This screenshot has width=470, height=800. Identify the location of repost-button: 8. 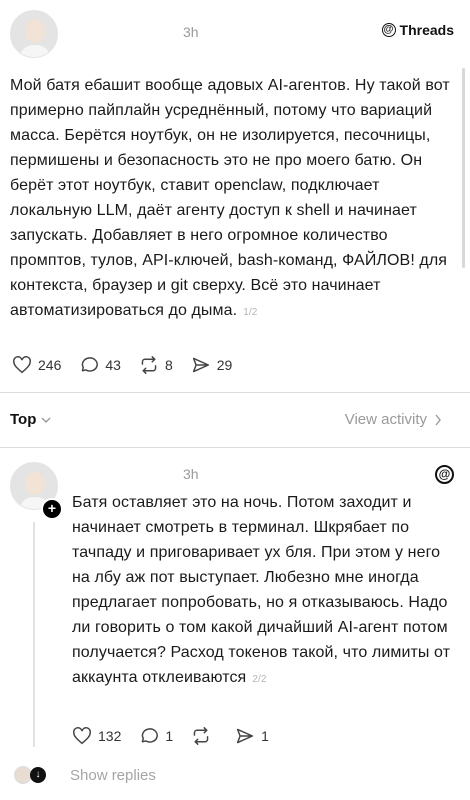
(156, 365).